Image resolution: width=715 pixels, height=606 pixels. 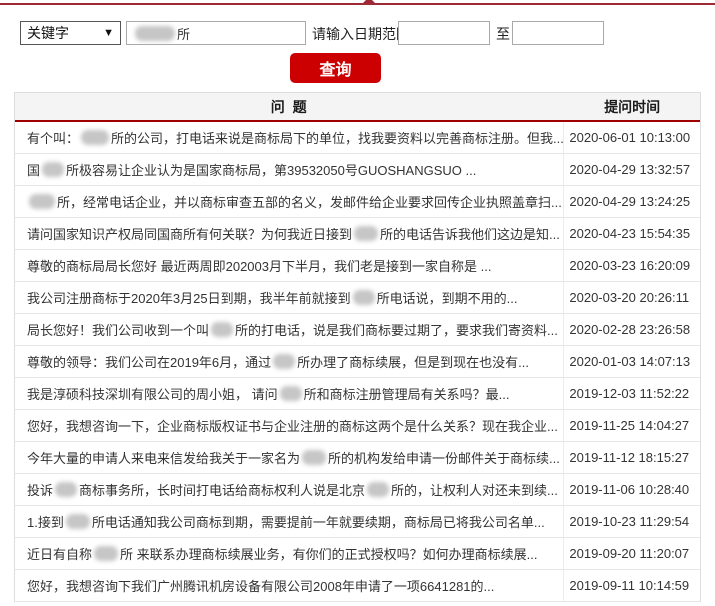 I want to click on question-time: 2019-10-23 11:29:54, so click(x=629, y=521).